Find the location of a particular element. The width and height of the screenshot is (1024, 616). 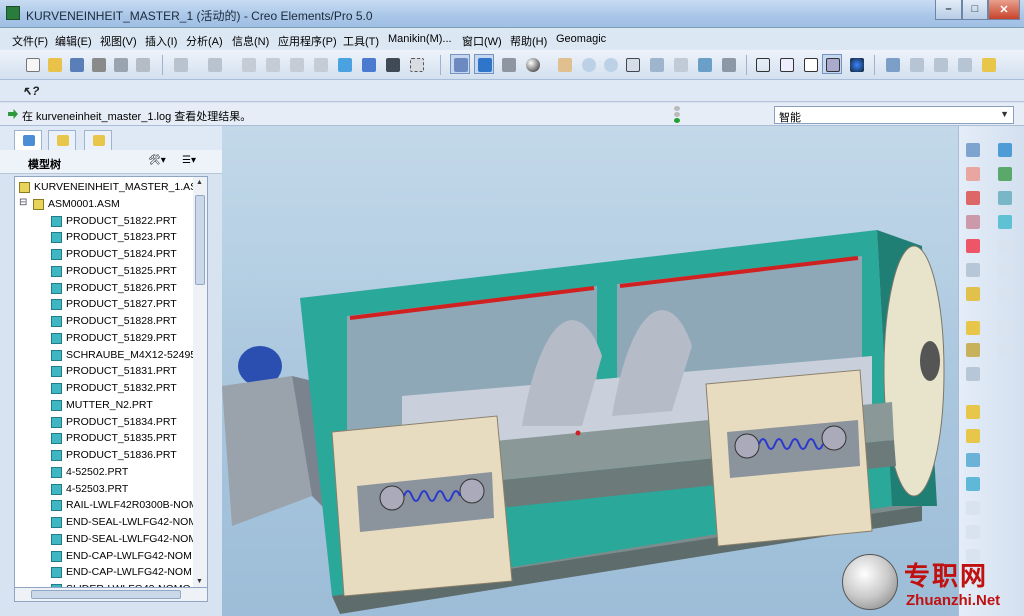

orient-mode-button is located at coordinates (508, 64).